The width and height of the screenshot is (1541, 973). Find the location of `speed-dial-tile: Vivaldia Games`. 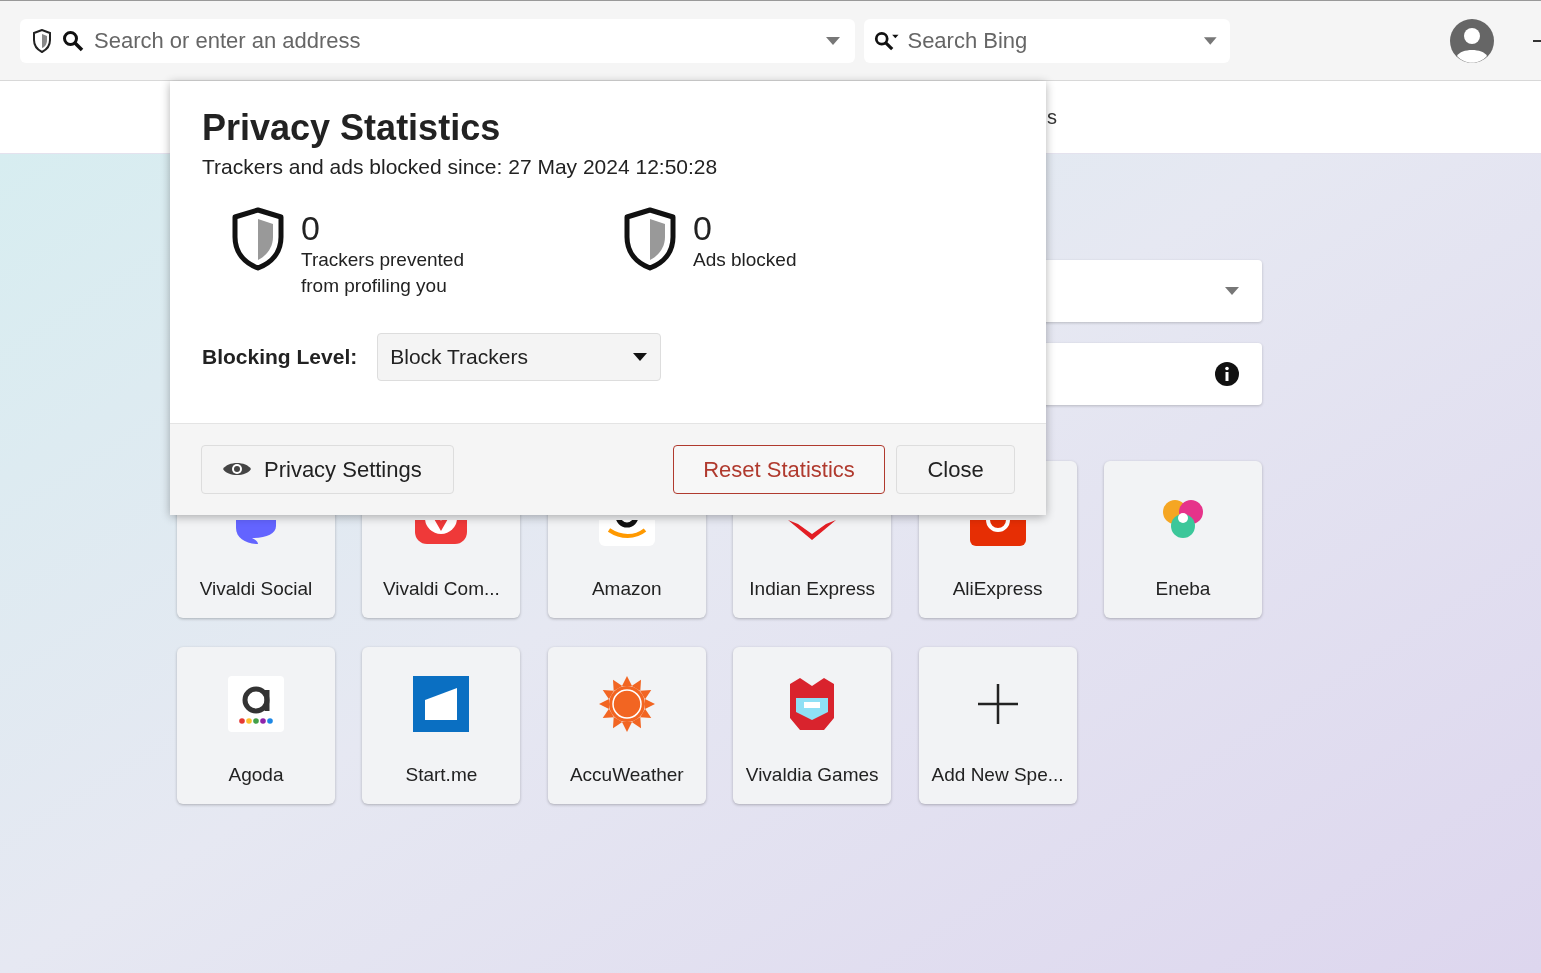

speed-dial-tile: Vivaldia Games is located at coordinates (812, 725).